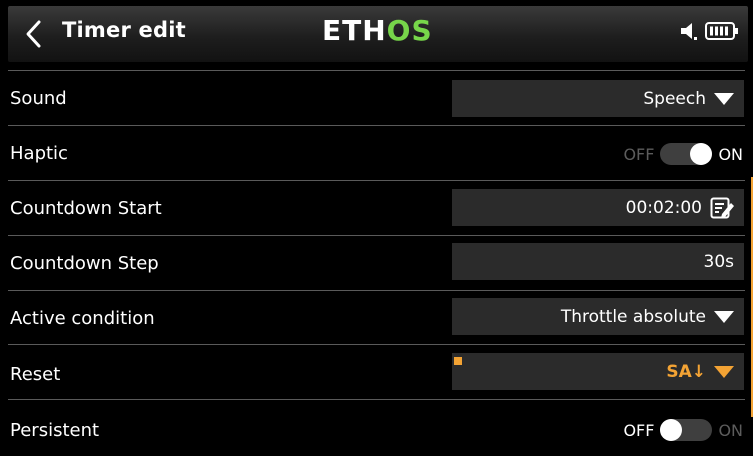 This screenshot has height=456, width=753. What do you see at coordinates (376, 98) in the screenshot?
I see `sound-row: Sound Speech` at bounding box center [376, 98].